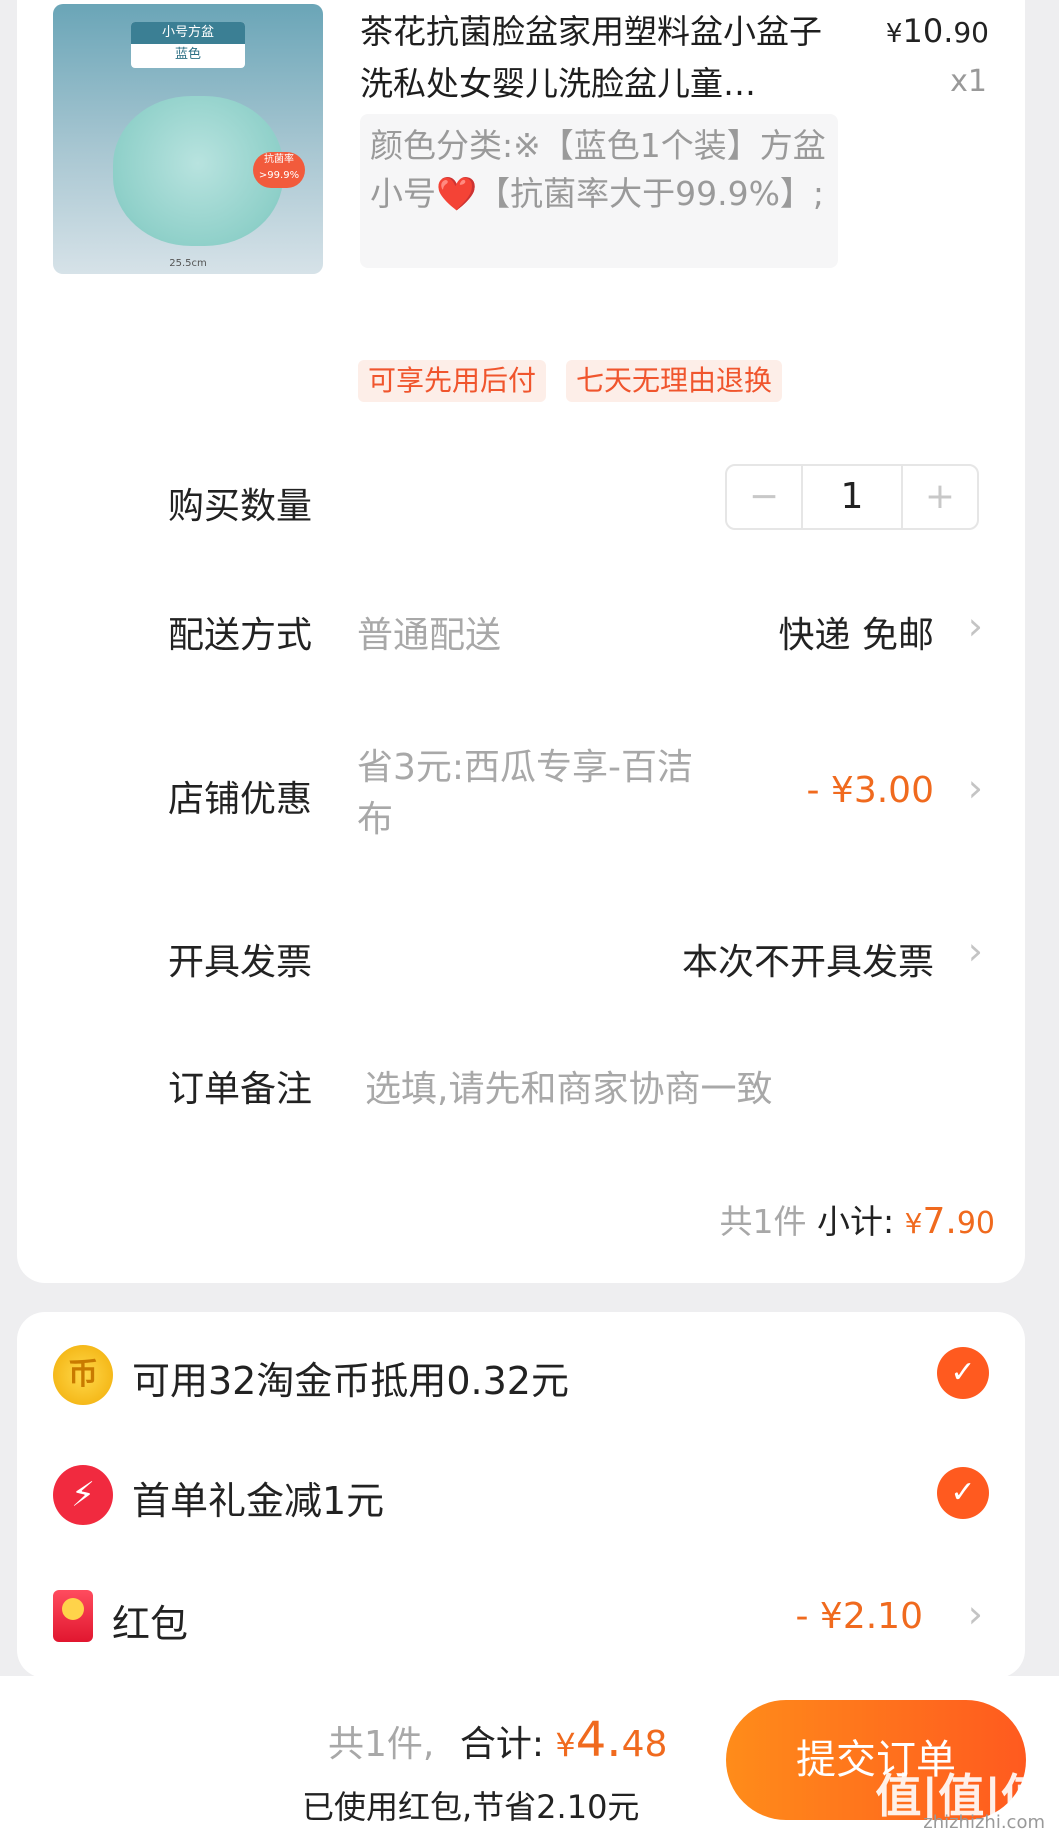 The width and height of the screenshot is (1059, 1838). I want to click on thumb-badge: 抗菌率>99.9%, so click(279, 170).